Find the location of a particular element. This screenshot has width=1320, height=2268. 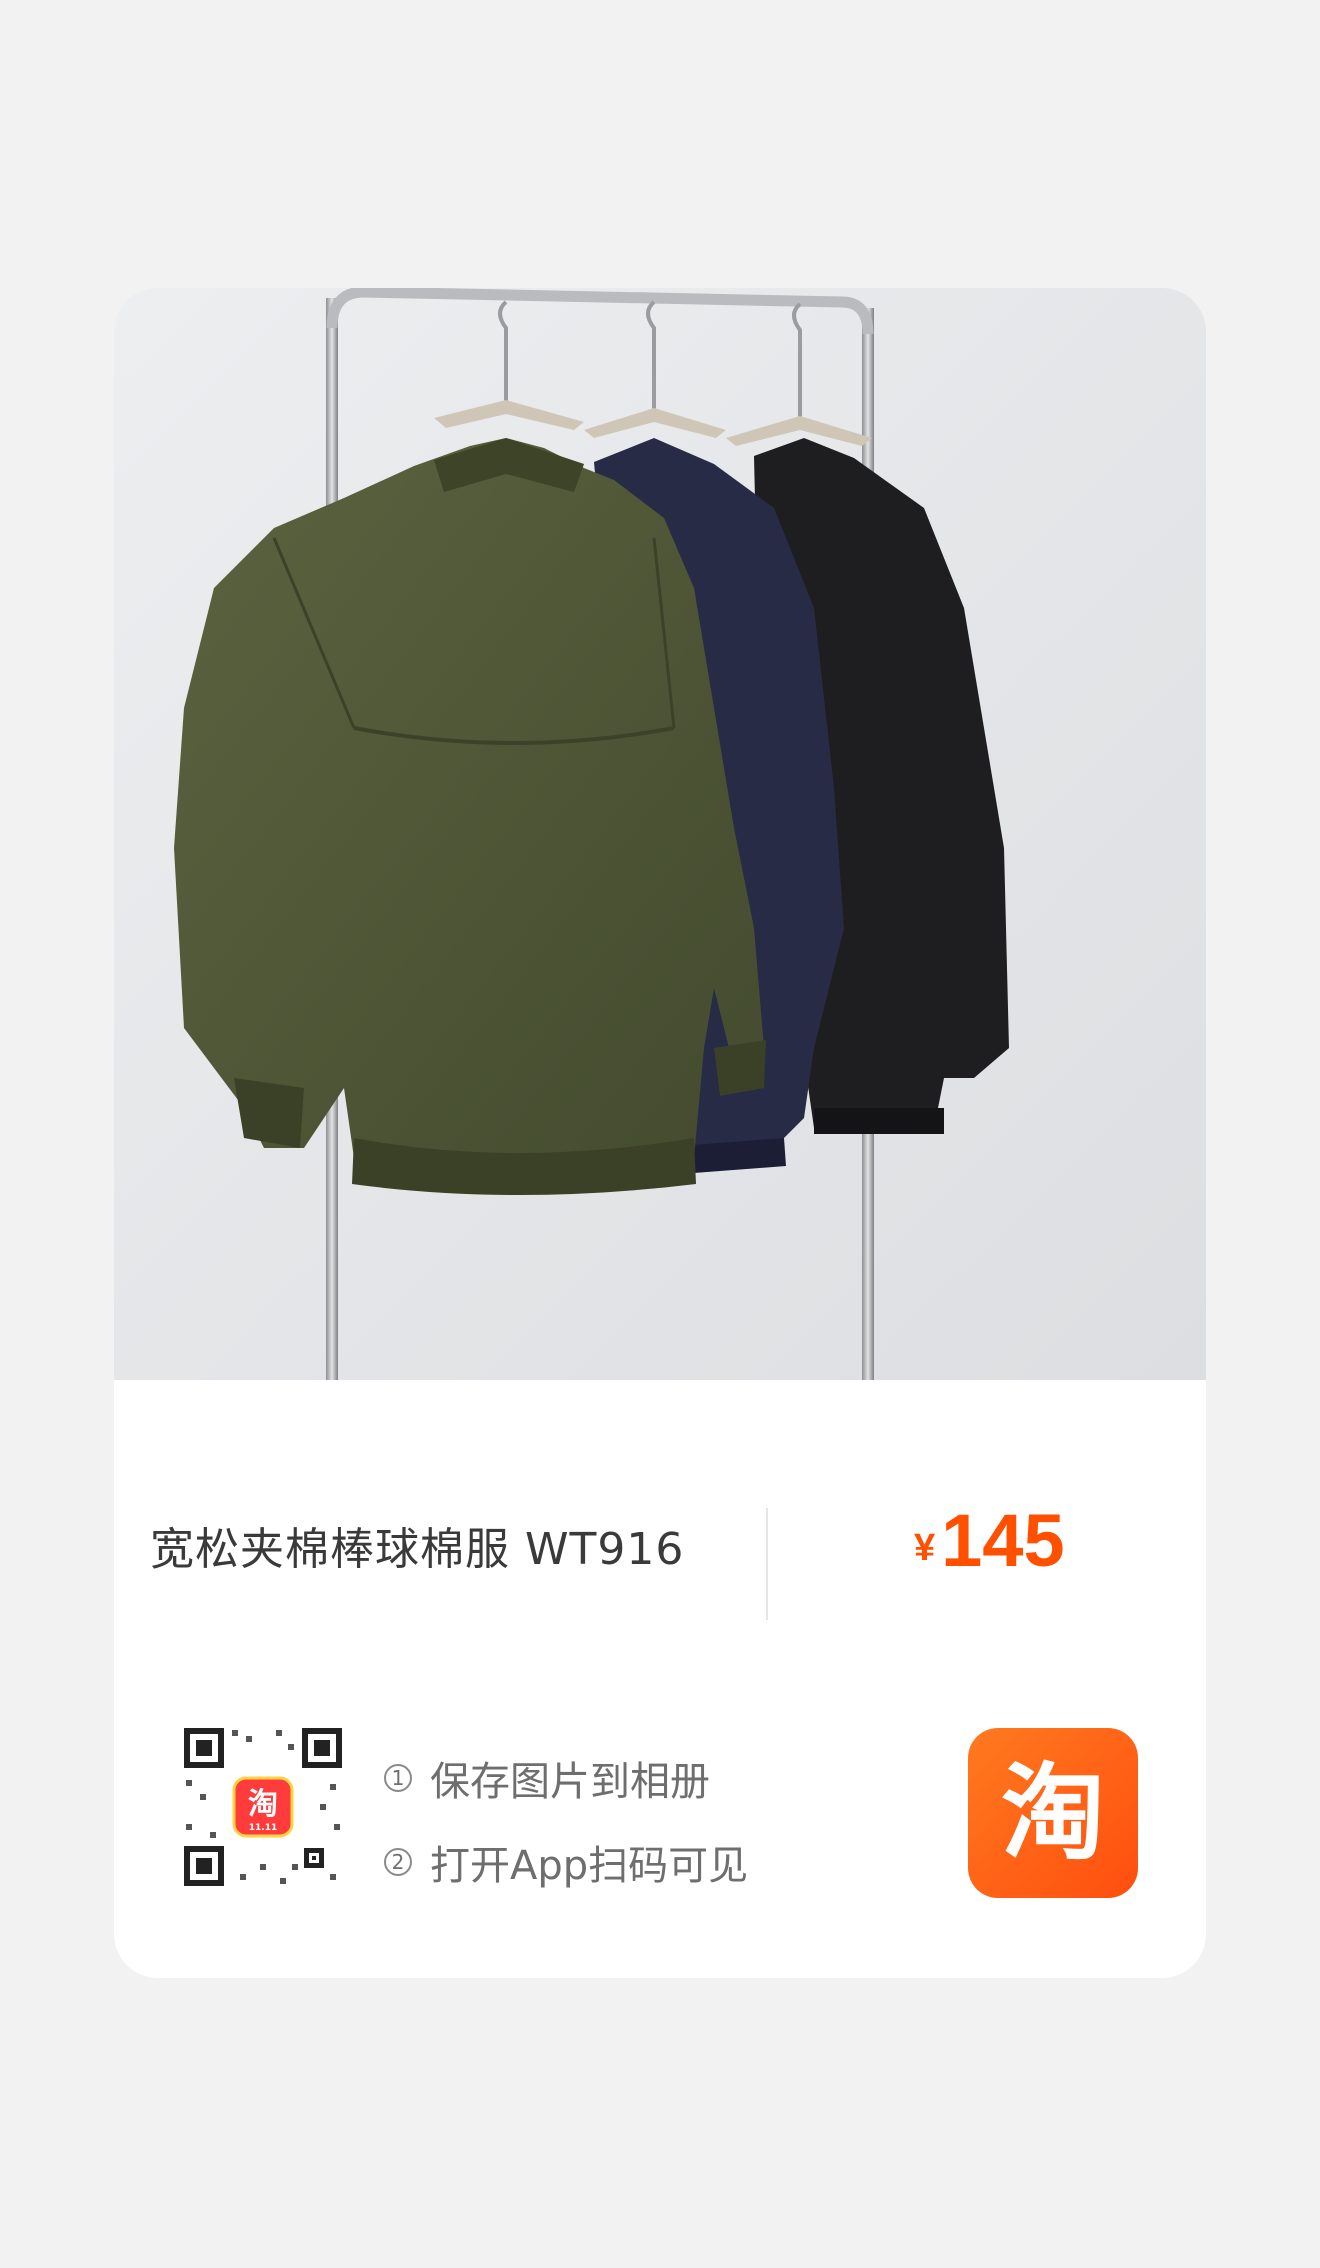

taobao-app-icon: 淘 is located at coordinates (1053, 1813).